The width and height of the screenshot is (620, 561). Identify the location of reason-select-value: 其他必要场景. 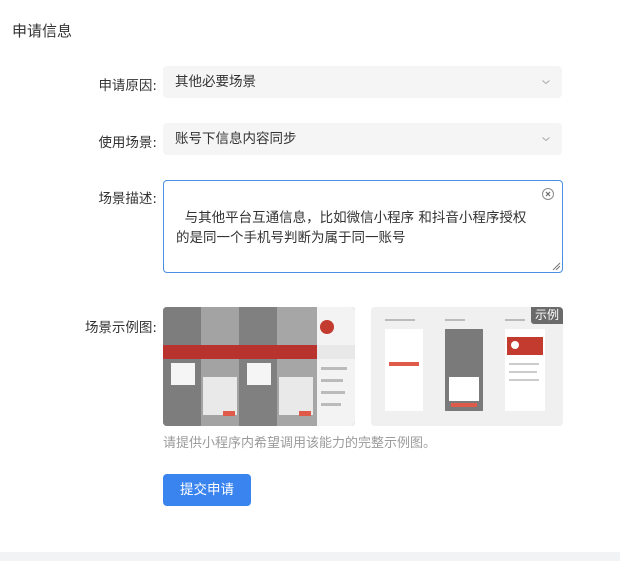
(215, 82).